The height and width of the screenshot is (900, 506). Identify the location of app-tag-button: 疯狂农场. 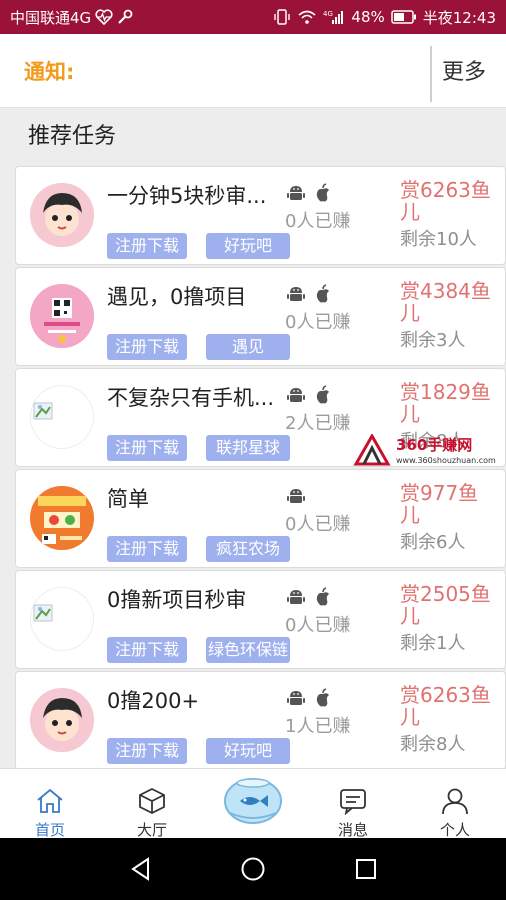
(248, 549).